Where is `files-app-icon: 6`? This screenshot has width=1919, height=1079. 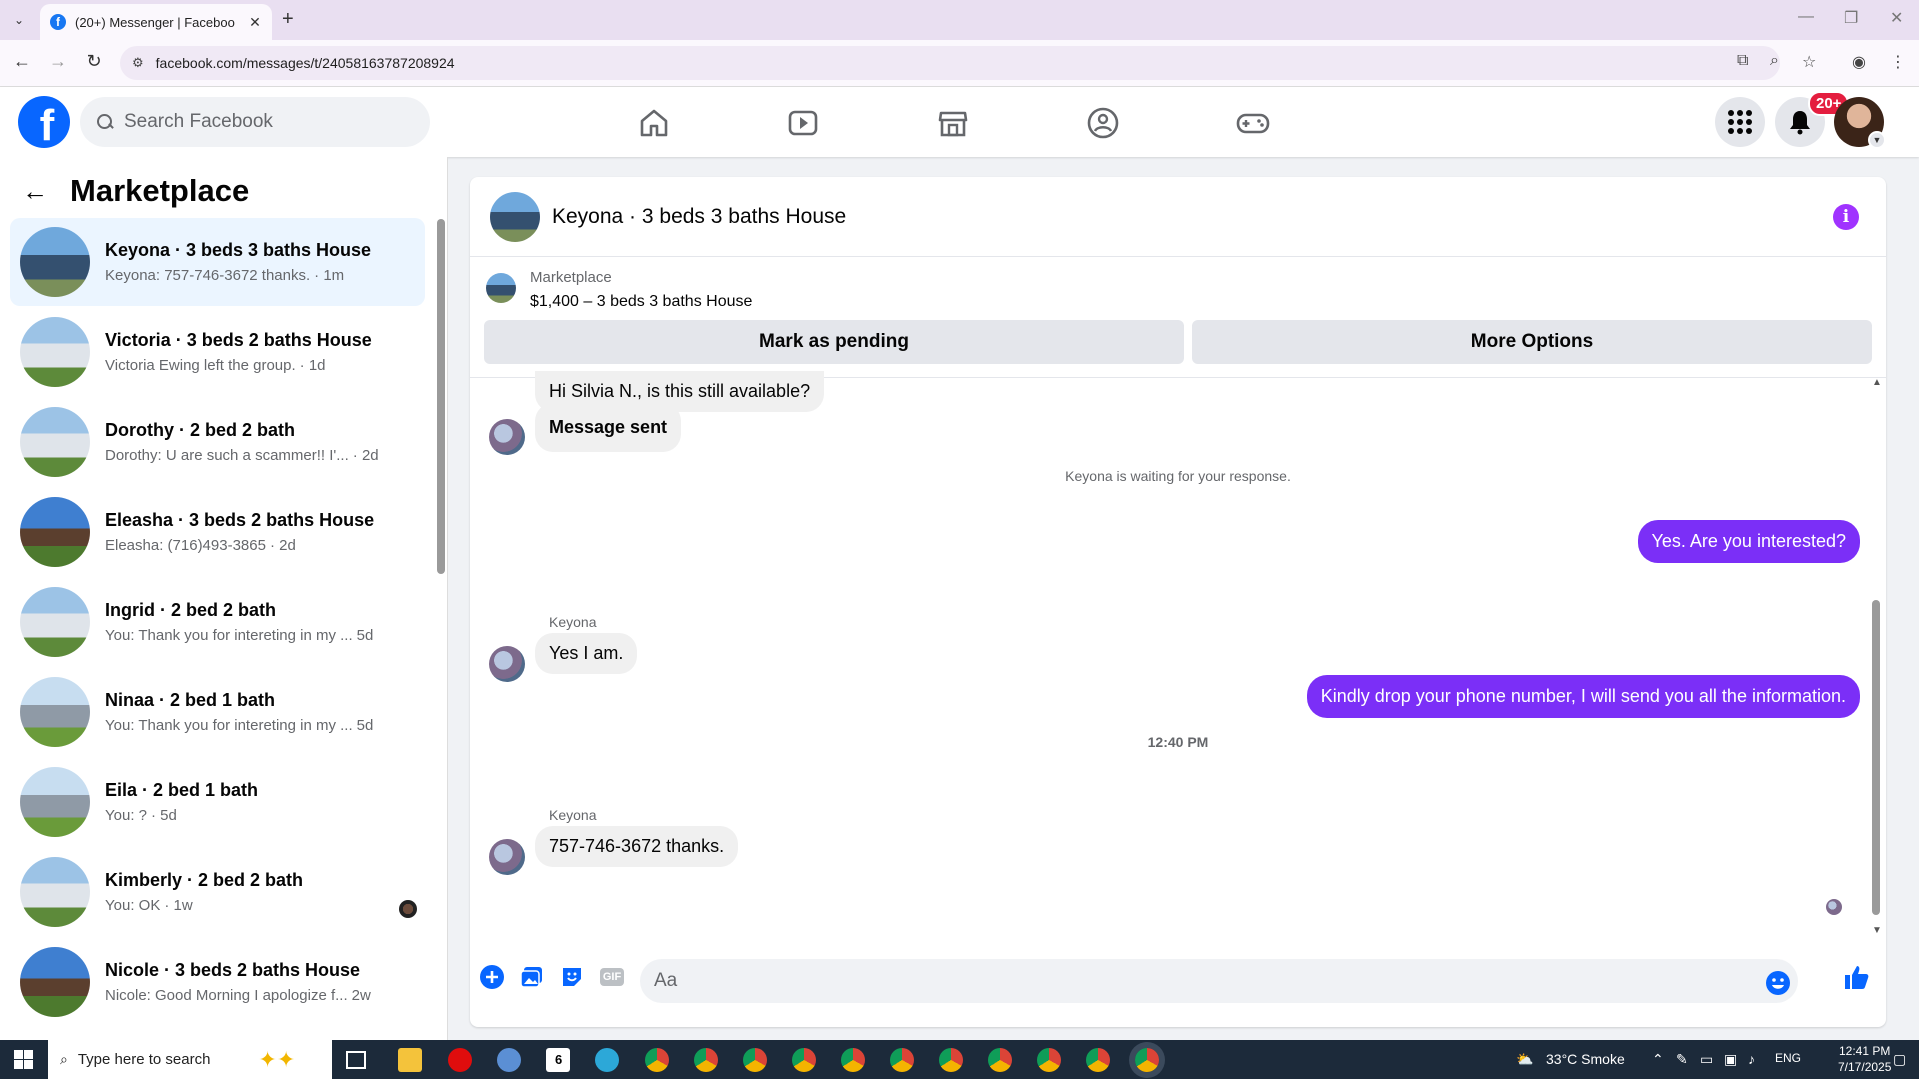 files-app-icon: 6 is located at coordinates (558, 1060).